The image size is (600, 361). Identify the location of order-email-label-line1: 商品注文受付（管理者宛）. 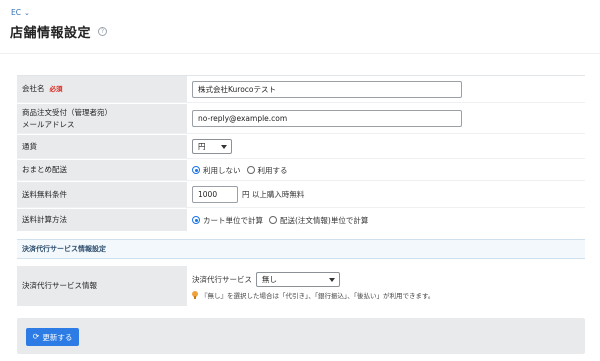
(67, 112).